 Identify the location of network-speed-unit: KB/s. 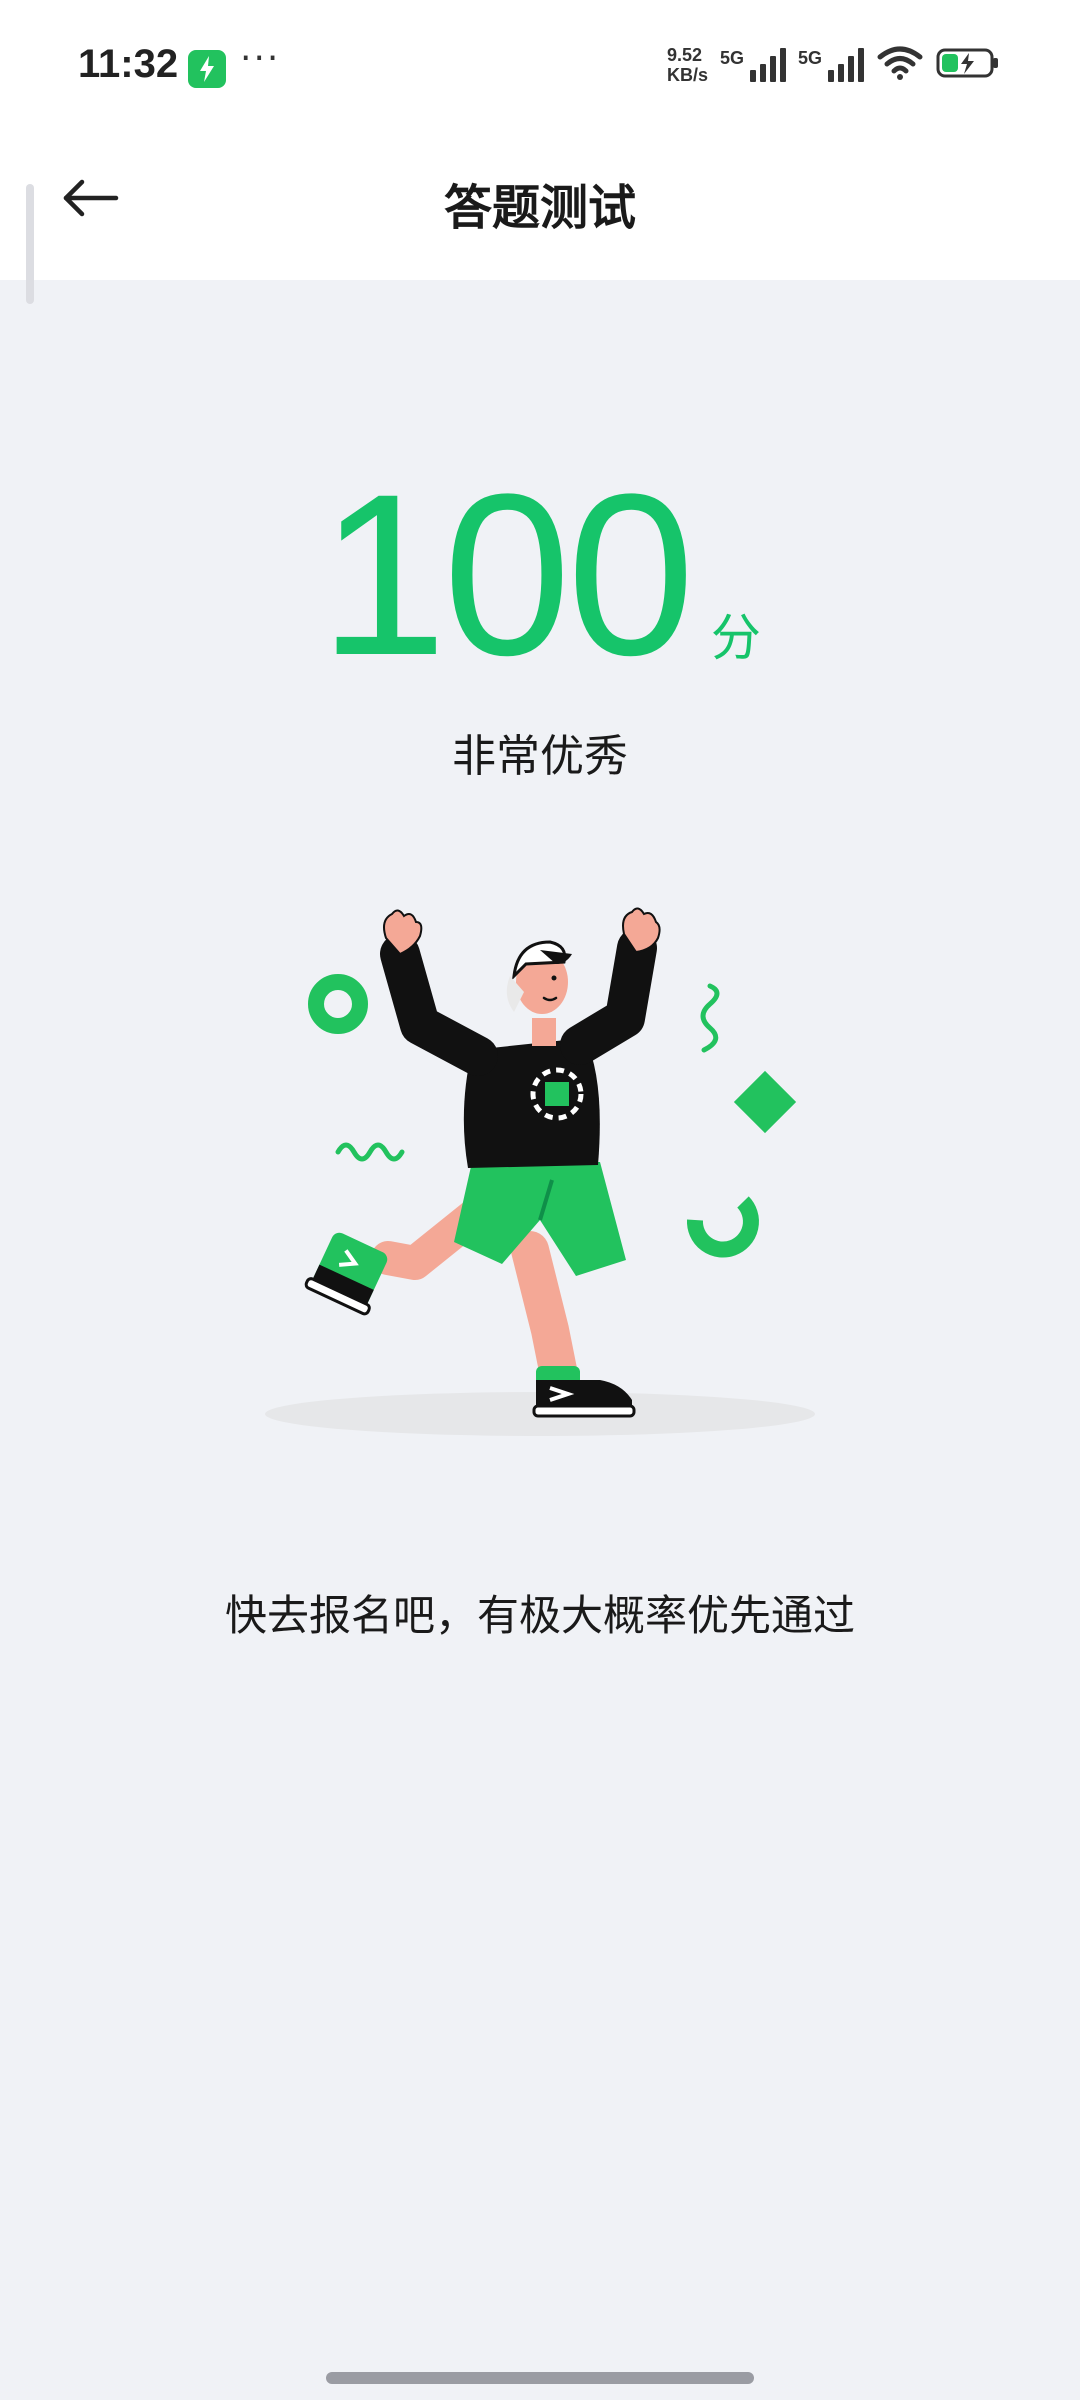
(687, 75).